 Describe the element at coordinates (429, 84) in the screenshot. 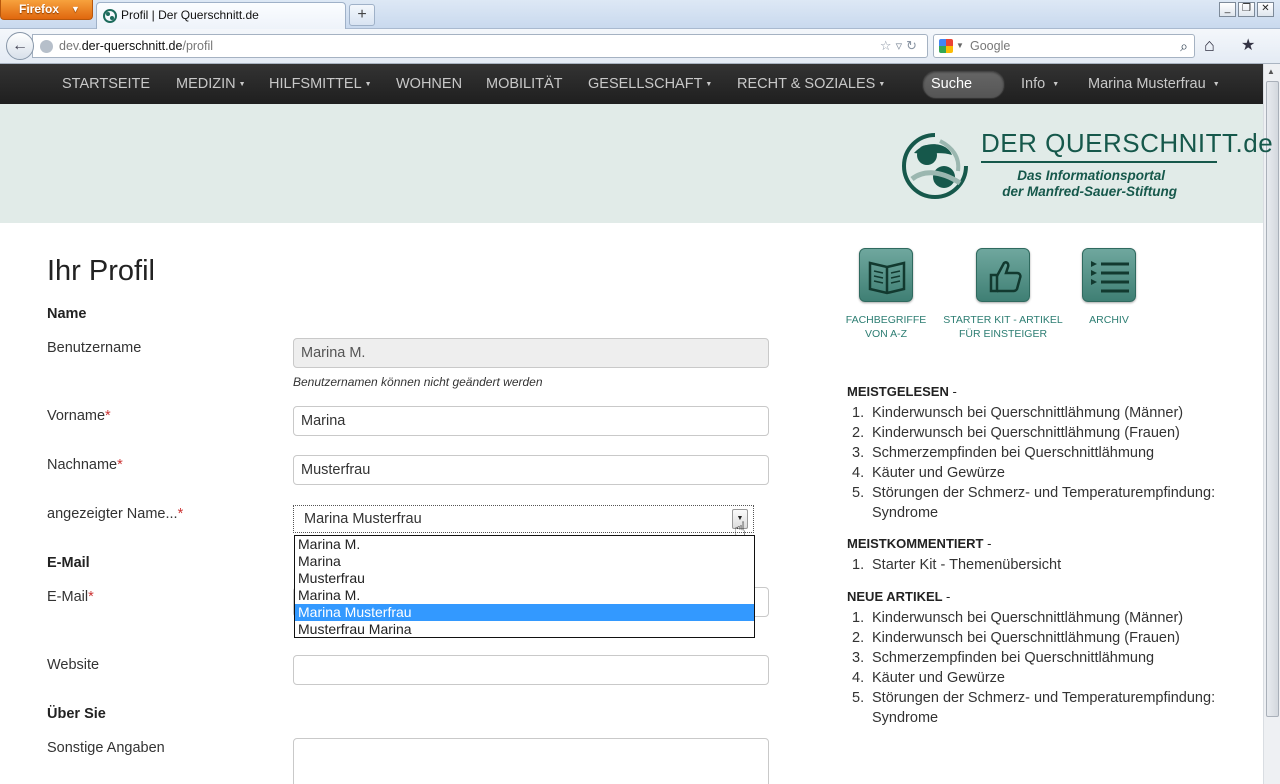

I see `nav-item-wohnen: WOHNEN` at that location.